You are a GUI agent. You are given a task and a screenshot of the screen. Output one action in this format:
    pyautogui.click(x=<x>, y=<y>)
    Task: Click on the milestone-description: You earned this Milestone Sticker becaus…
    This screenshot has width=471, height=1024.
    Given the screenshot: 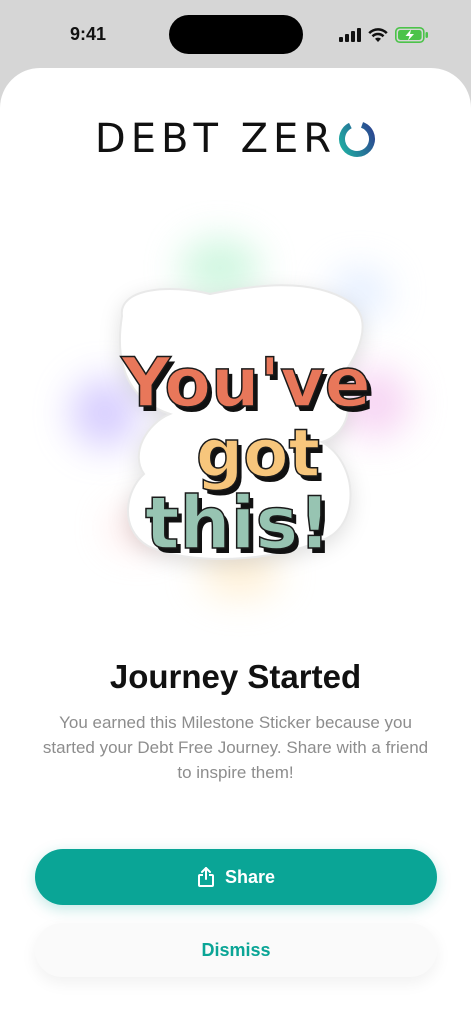 What is the action you would take?
    pyautogui.click(x=235, y=747)
    